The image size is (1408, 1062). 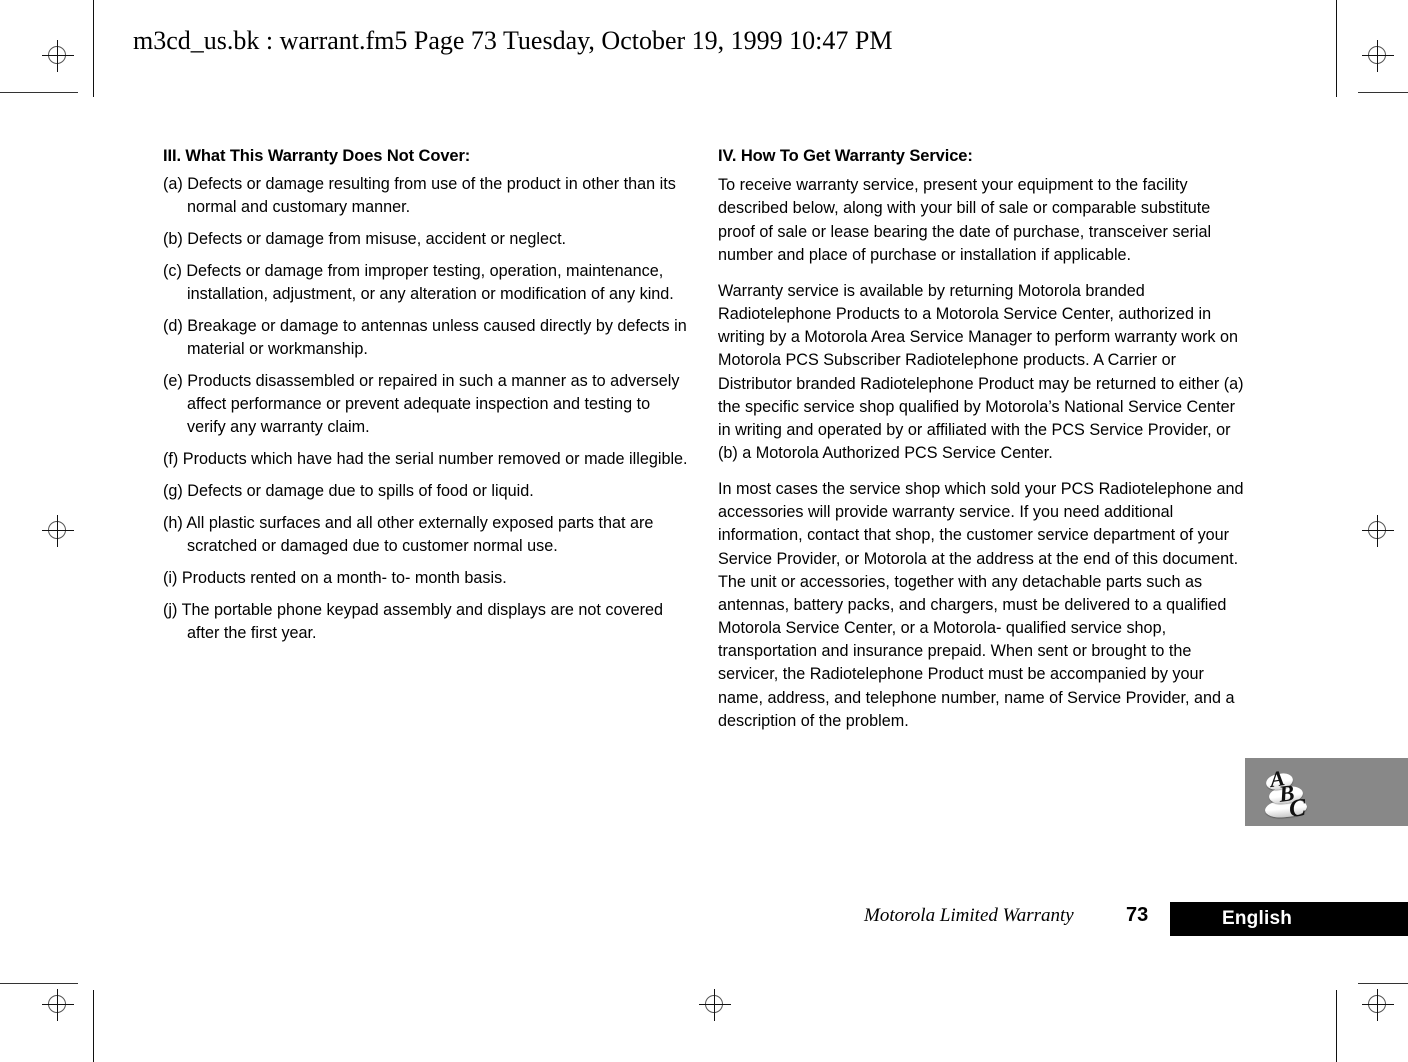 I want to click on crop-line-bottom-left, so click(x=39, y=983).